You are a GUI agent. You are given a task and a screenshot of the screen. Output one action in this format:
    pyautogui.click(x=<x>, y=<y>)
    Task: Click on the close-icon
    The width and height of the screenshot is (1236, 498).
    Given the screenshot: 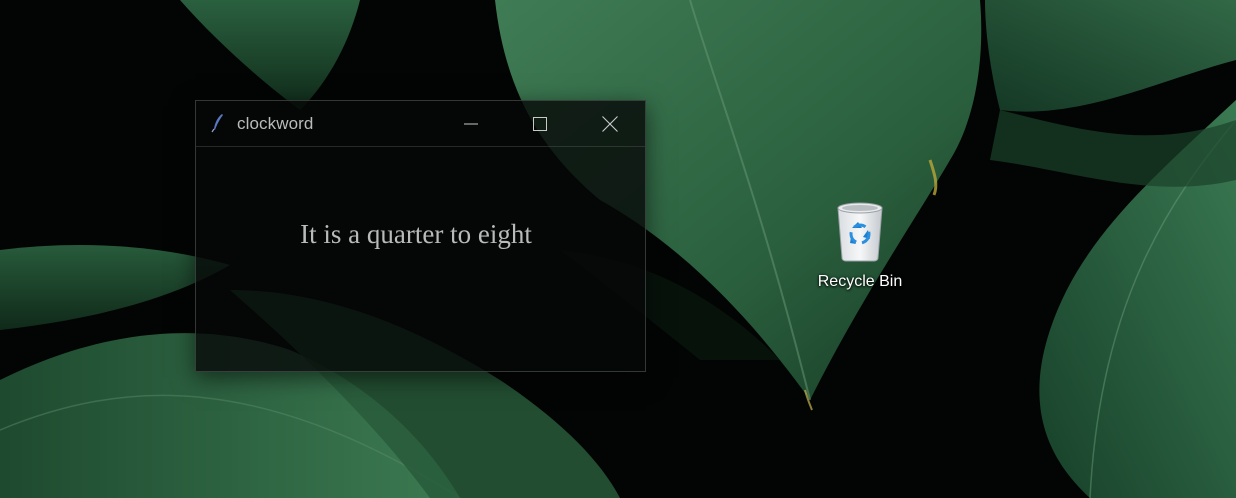 What is the action you would take?
    pyautogui.click(x=610, y=123)
    